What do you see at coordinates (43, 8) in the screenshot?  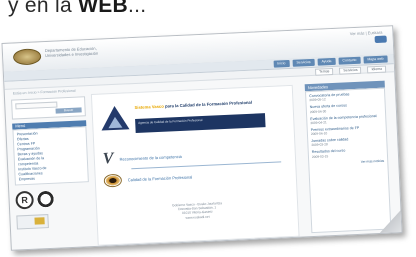 I see `caption-prefix: y en la` at bounding box center [43, 8].